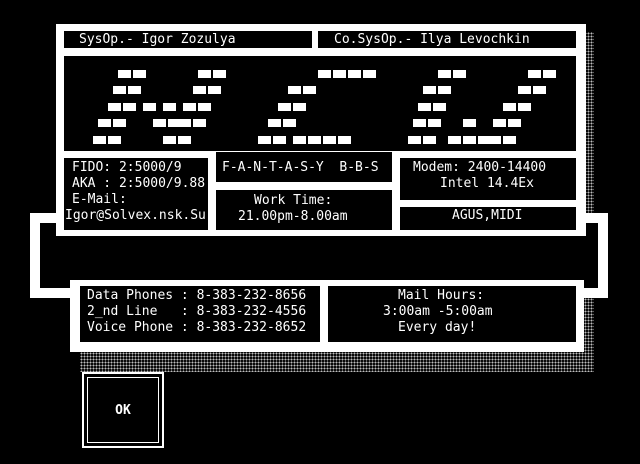 Image resolution: width=640 pixels, height=464 pixels. What do you see at coordinates (135, 215) in the screenshot?
I see `email-address: Igor@Solvex.nsk.Su` at bounding box center [135, 215].